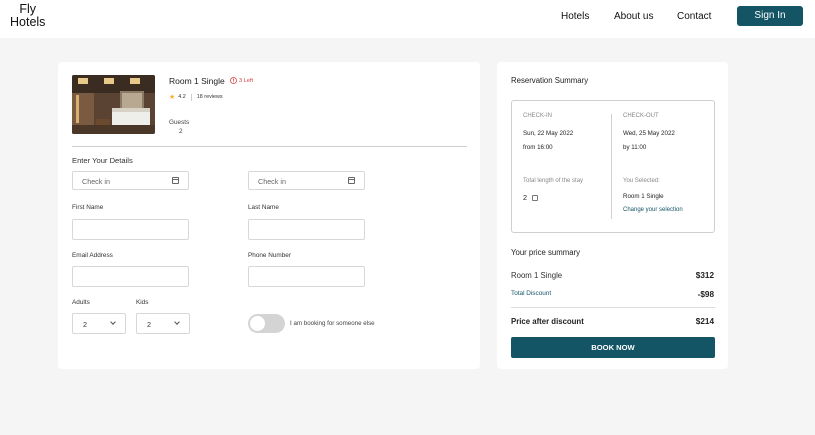 This screenshot has width=815, height=435. What do you see at coordinates (641, 116) in the screenshot?
I see `check-out-label: CHECK-OUT` at bounding box center [641, 116].